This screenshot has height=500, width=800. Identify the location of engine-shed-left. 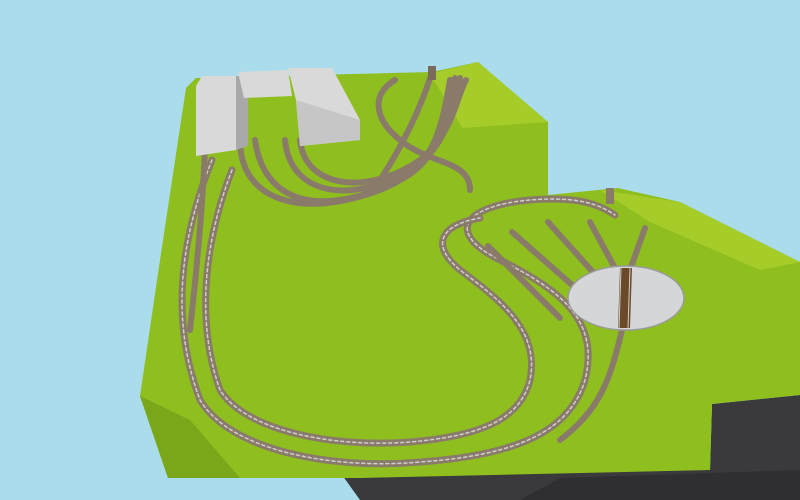
(216, 116).